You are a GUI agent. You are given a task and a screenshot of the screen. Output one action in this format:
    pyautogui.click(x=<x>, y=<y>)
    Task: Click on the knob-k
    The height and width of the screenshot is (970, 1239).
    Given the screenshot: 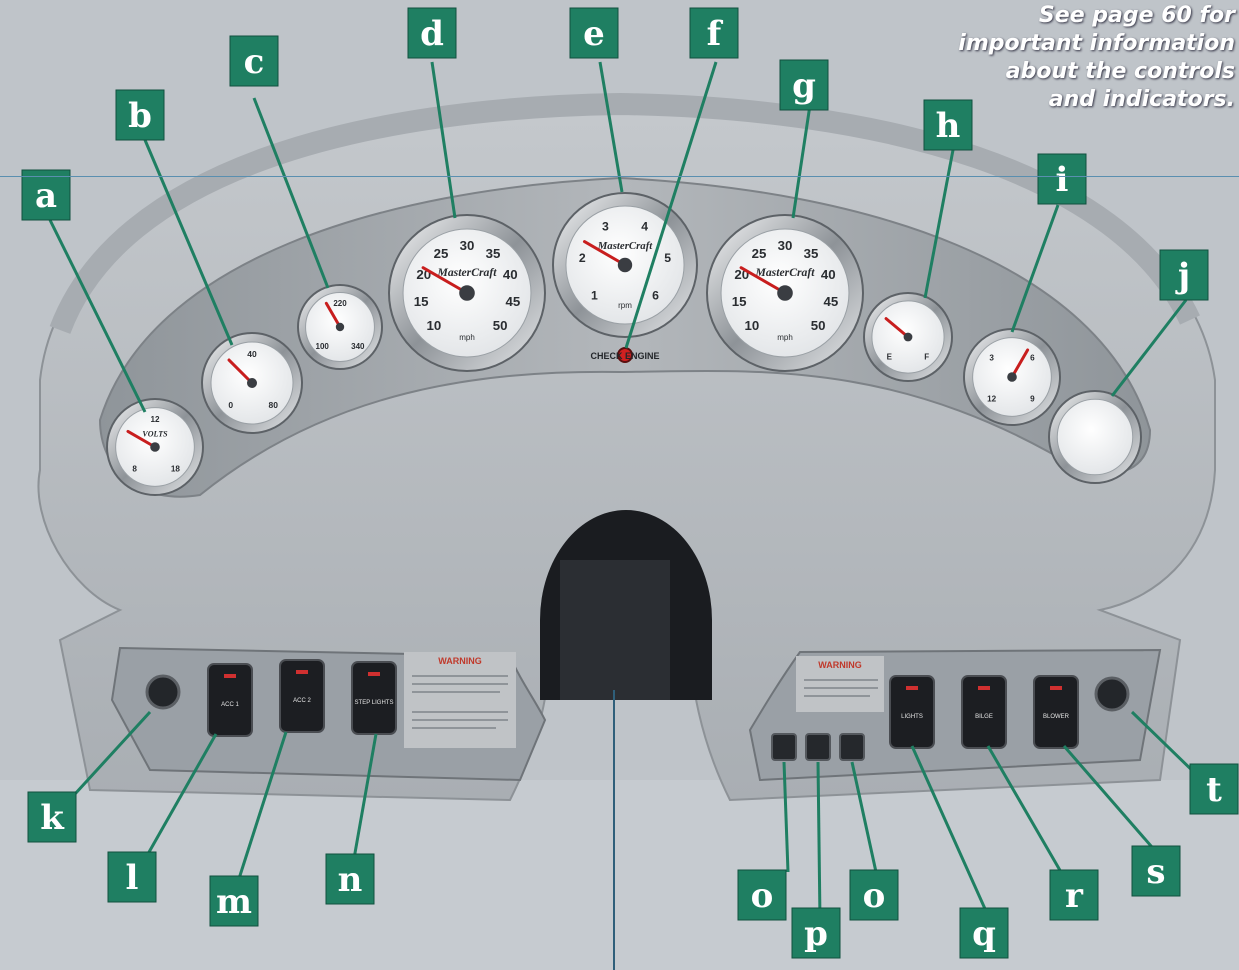 What is the action you would take?
    pyautogui.click(x=163, y=692)
    